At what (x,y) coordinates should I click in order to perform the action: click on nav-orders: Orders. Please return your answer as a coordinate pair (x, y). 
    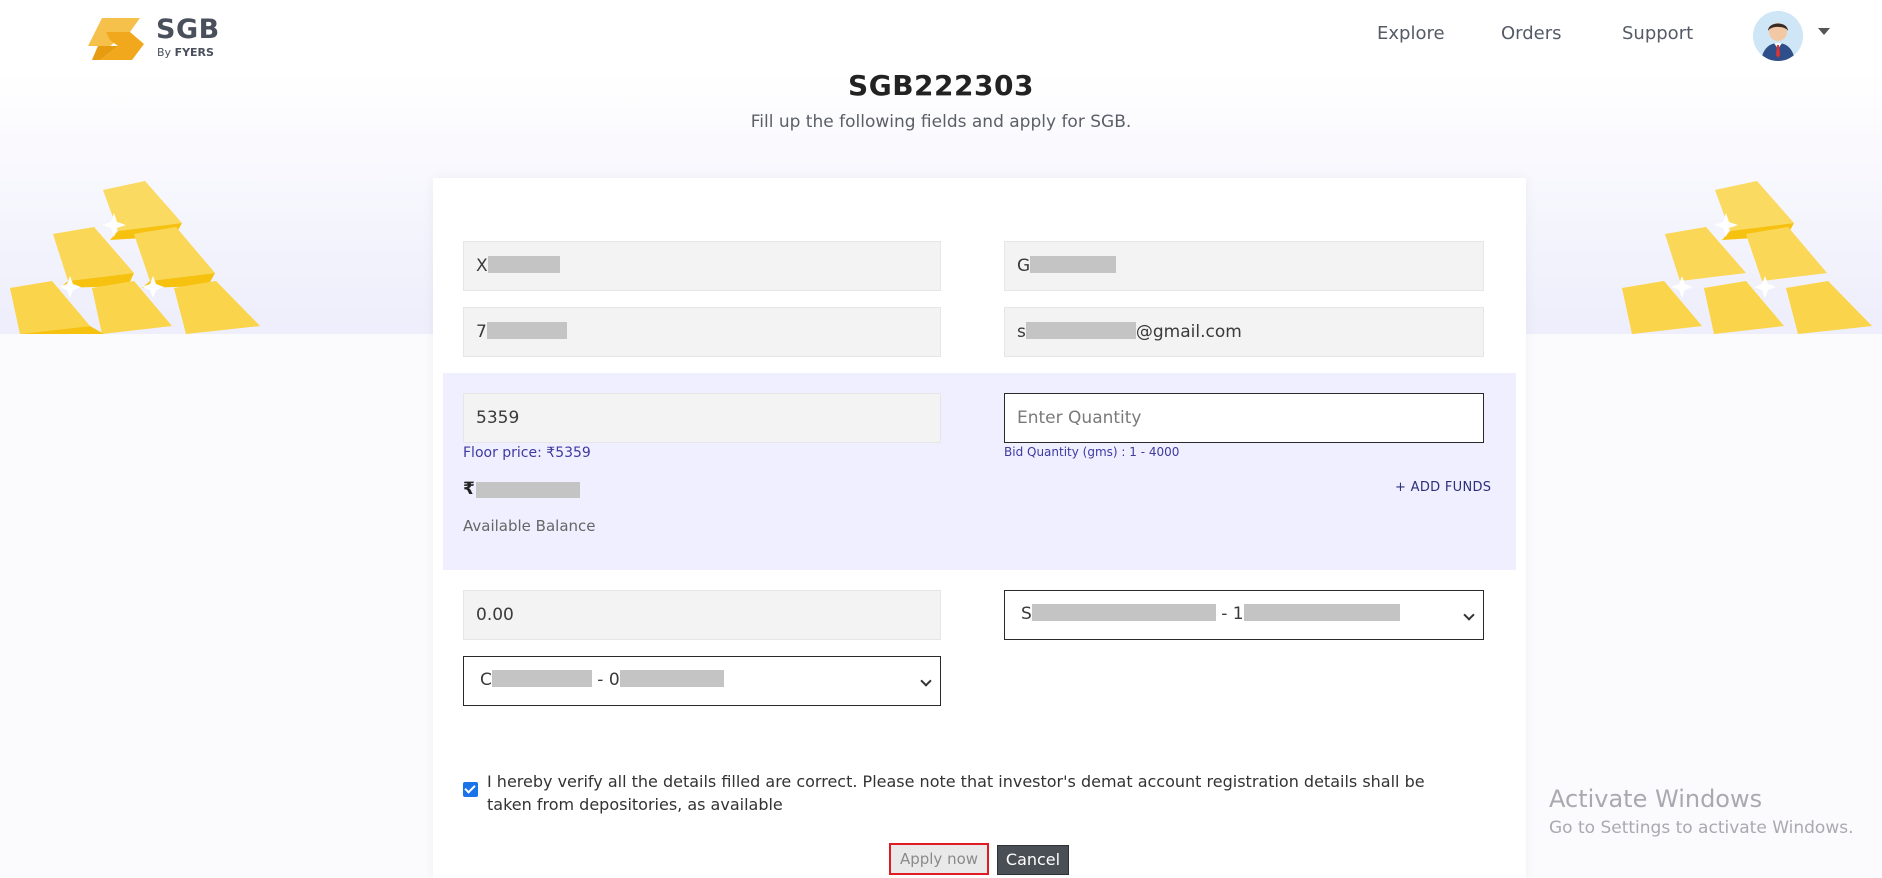
    Looking at the image, I should click on (1531, 33).